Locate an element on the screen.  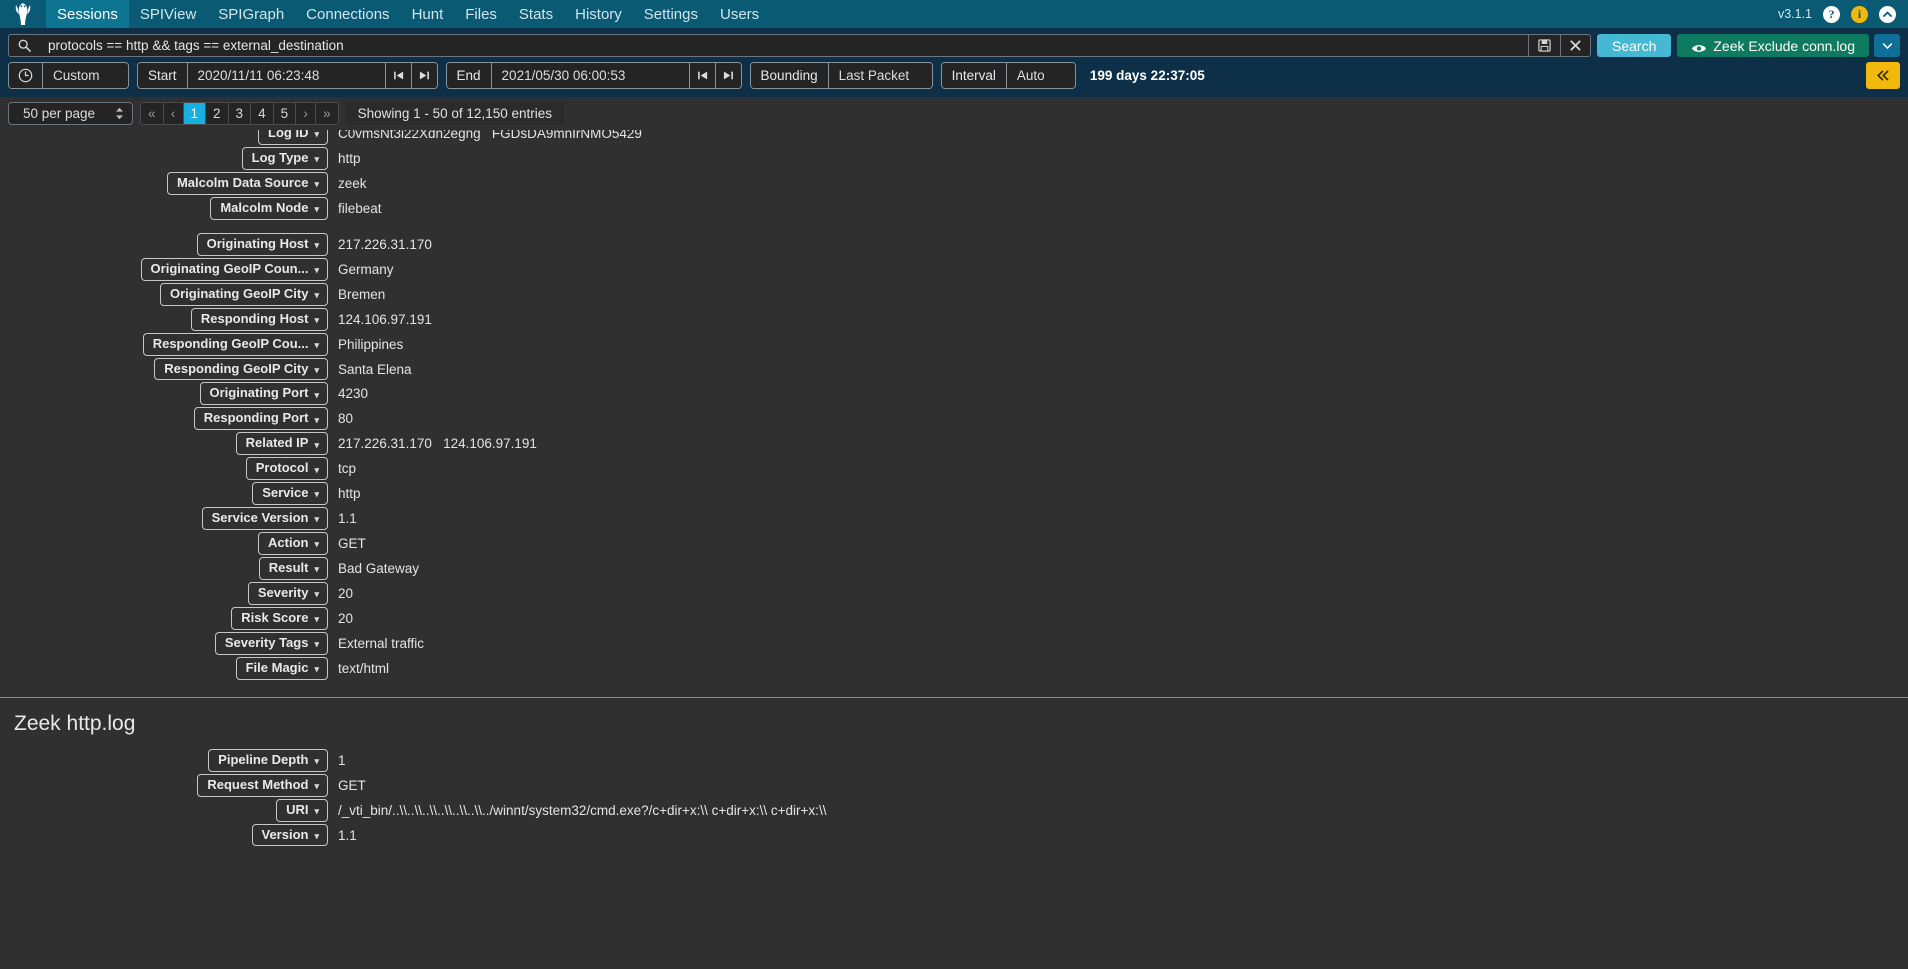
search-button: Search is located at coordinates (1634, 45).